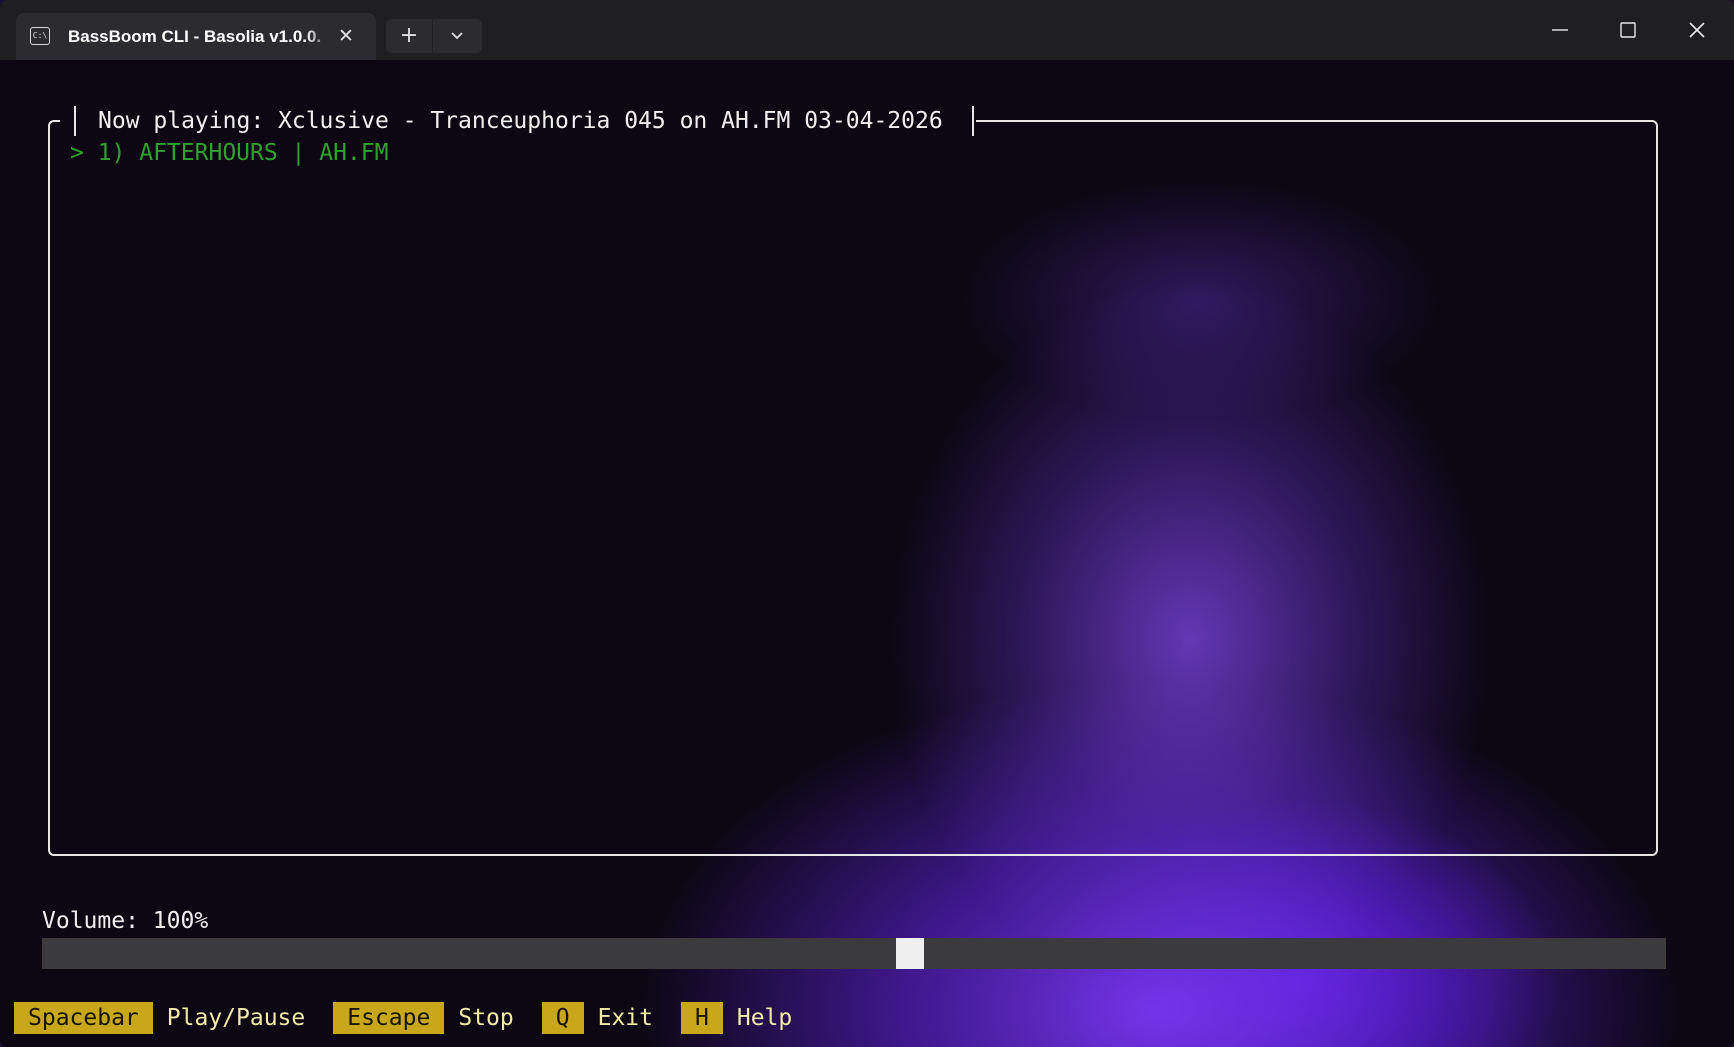 The image size is (1734, 1047). What do you see at coordinates (562, 1018) in the screenshot?
I see `key-q: Q` at bounding box center [562, 1018].